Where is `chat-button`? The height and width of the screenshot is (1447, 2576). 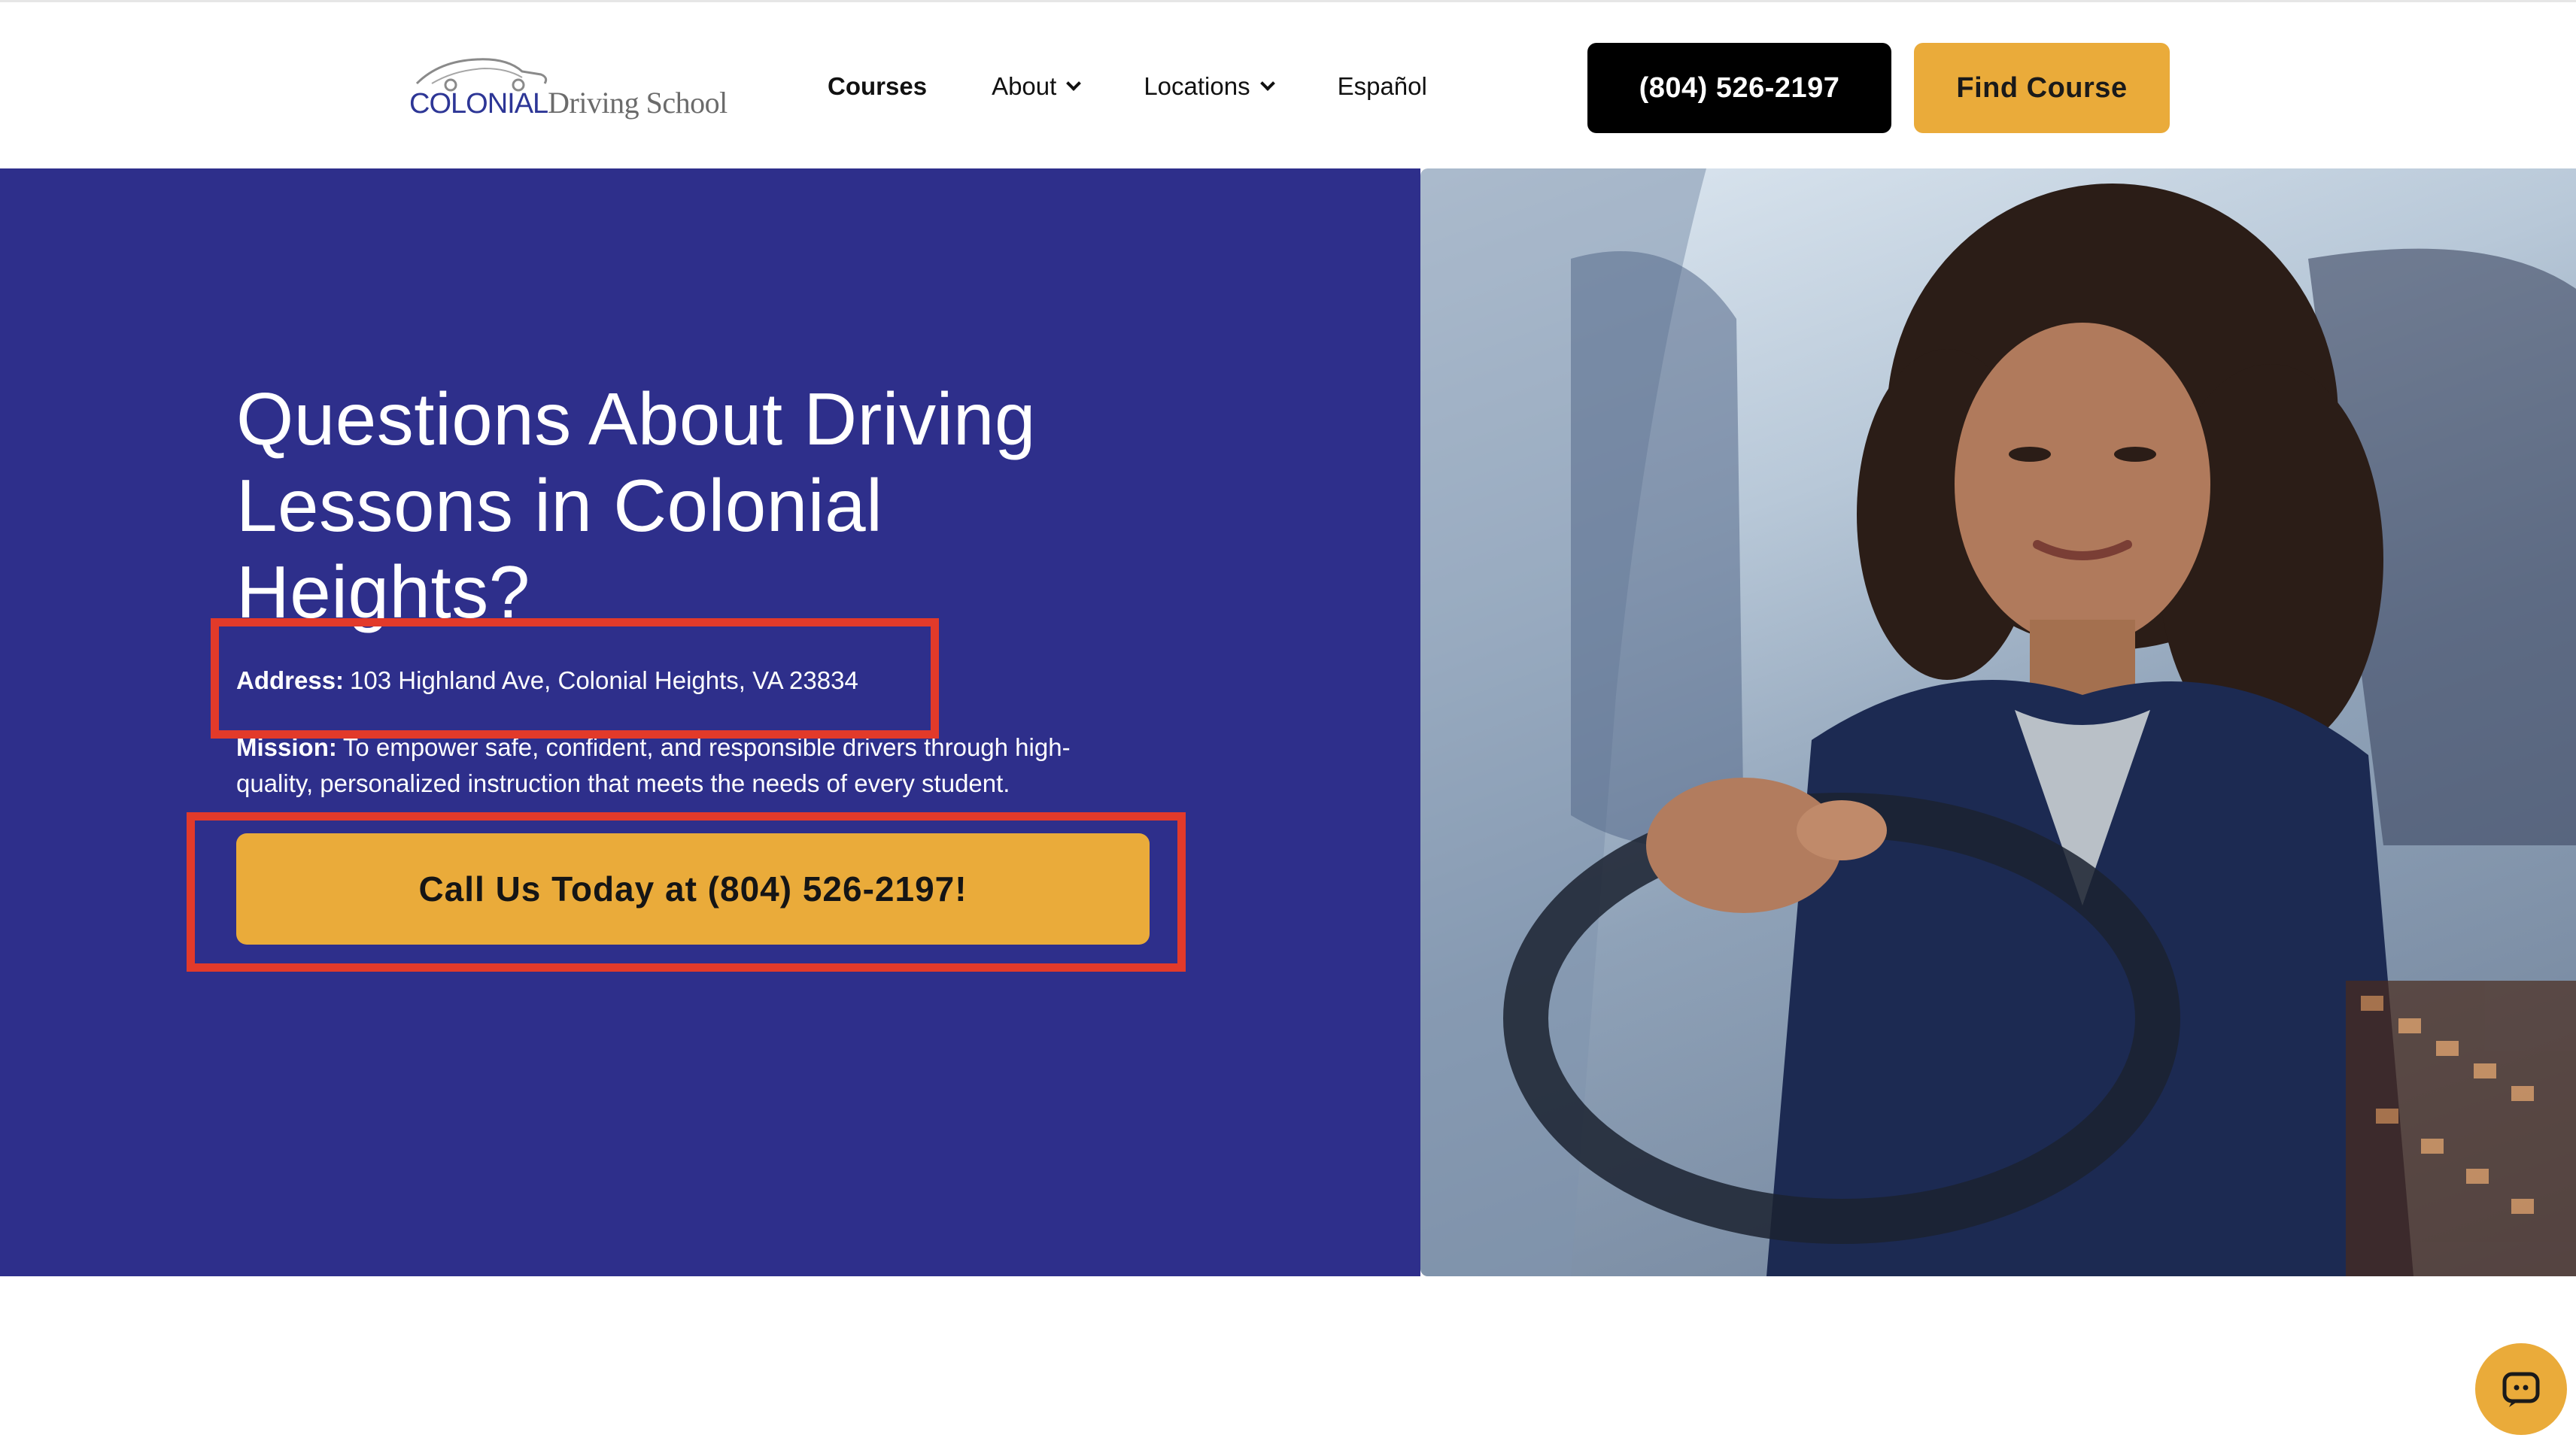
chat-button is located at coordinates (2521, 1389).